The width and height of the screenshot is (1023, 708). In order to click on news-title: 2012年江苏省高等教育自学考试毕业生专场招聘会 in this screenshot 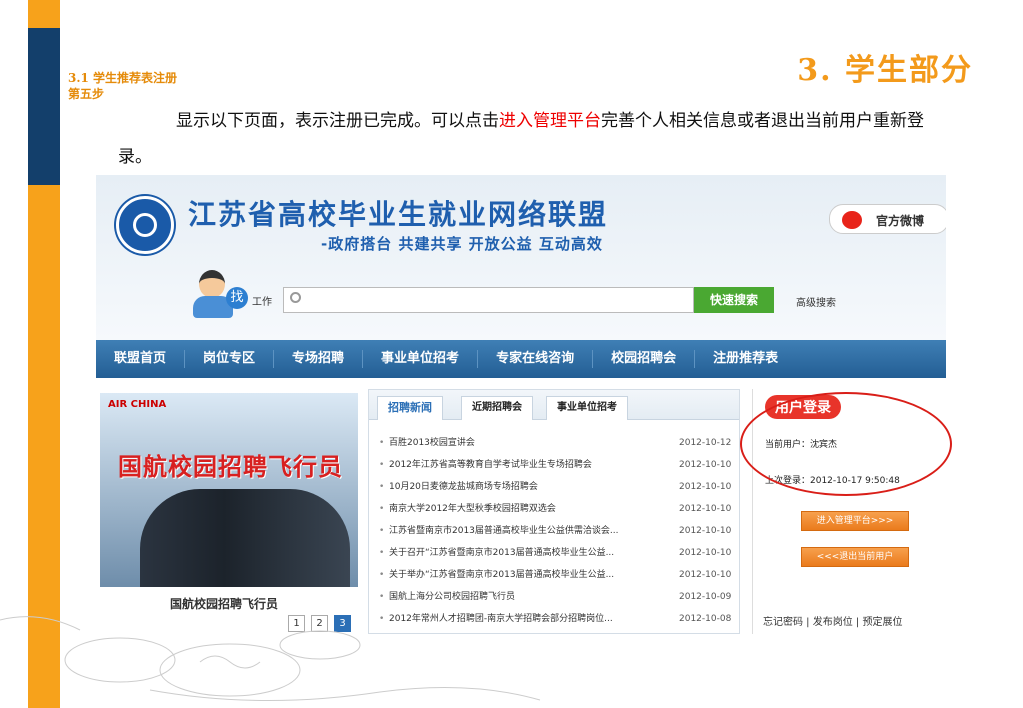, I will do `click(519, 465)`.